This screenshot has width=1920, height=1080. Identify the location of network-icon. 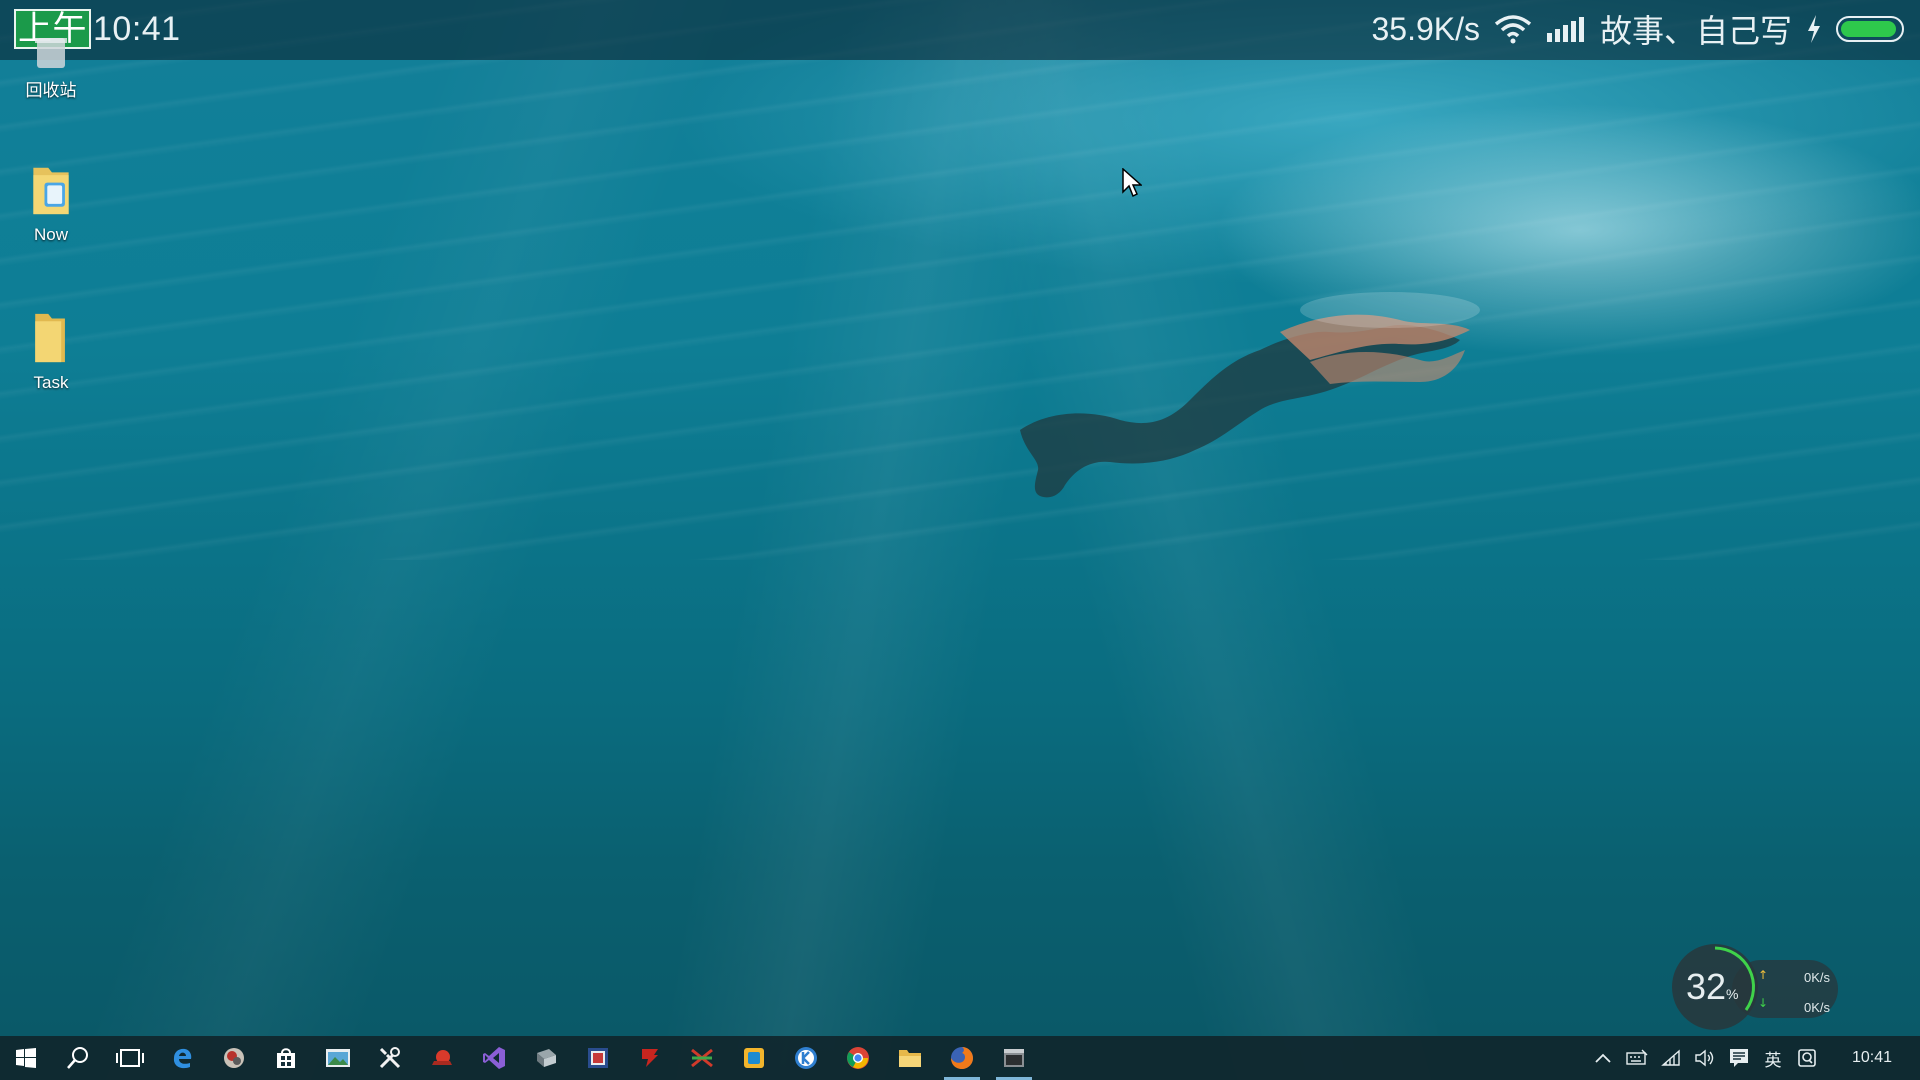
(1670, 1057).